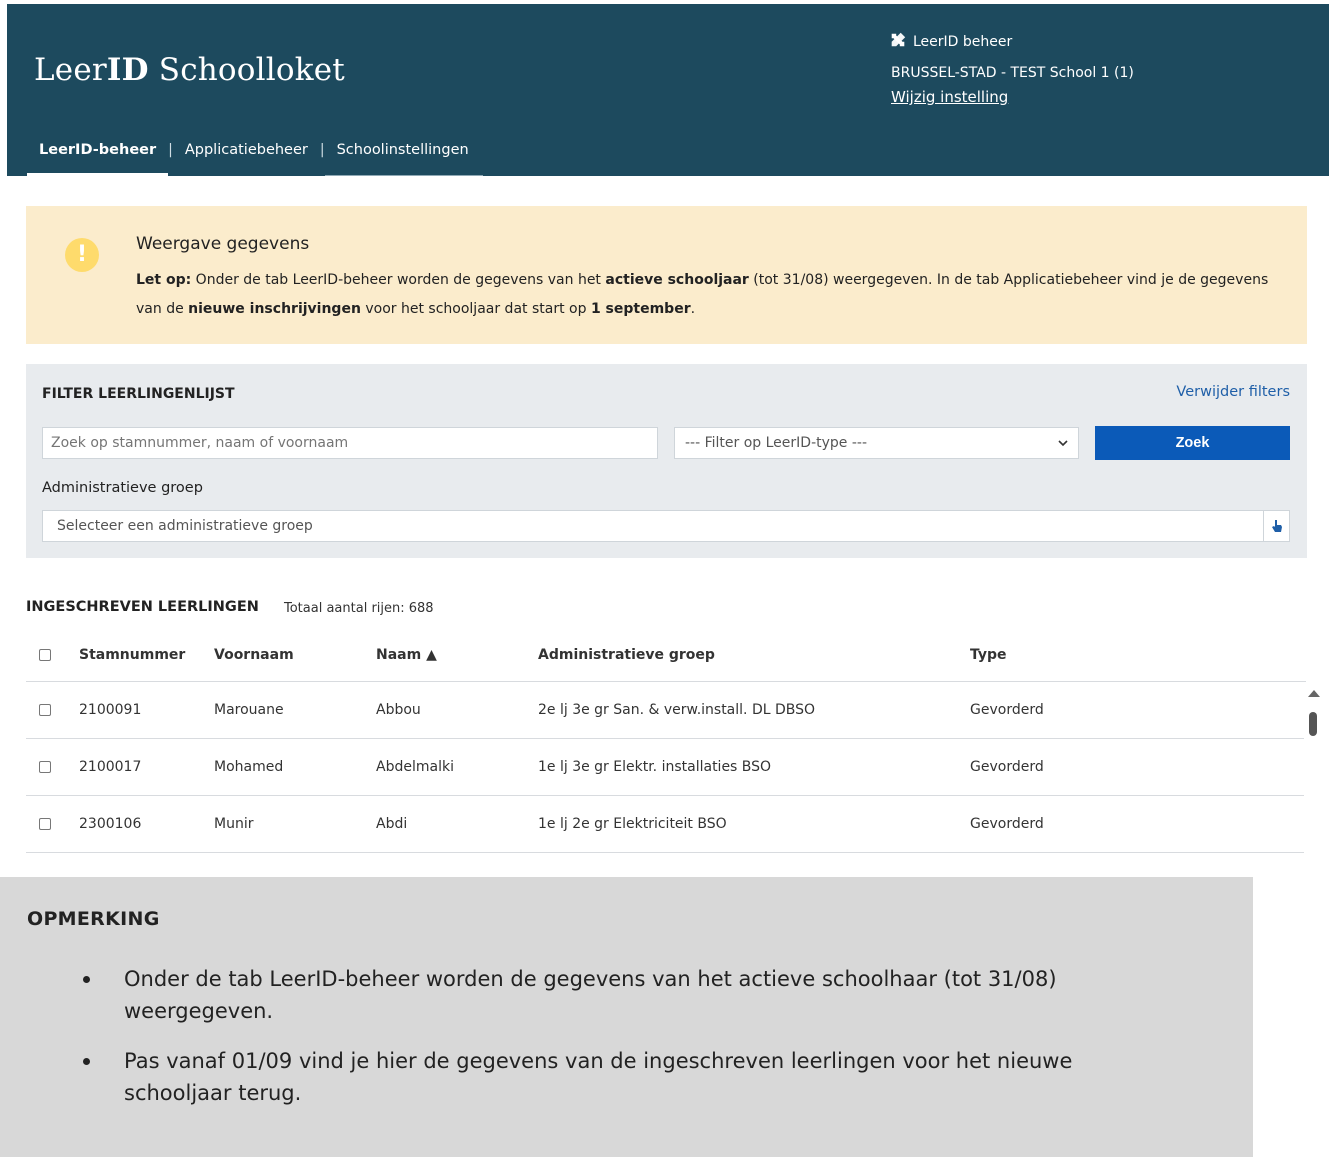 This screenshot has height=1157, width=1336. Describe the element at coordinates (475, 309) in the screenshot. I see `alert-text: voor het schooljaar dat start op` at that location.